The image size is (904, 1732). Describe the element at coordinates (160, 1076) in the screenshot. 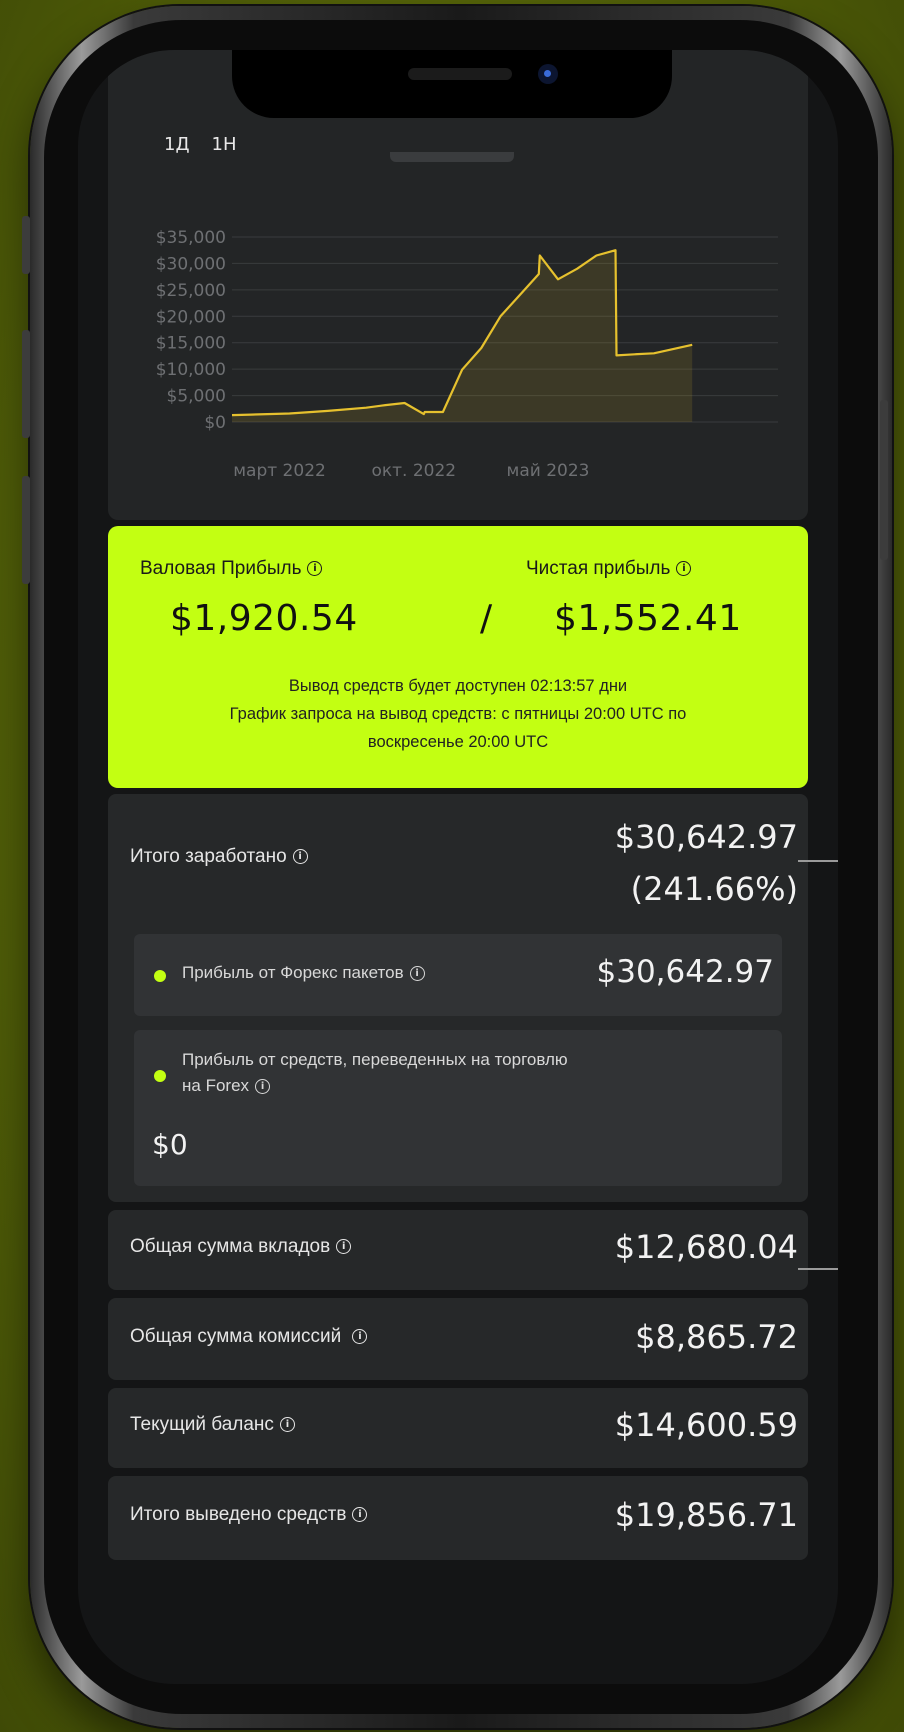

I see `transfer-bullet` at that location.